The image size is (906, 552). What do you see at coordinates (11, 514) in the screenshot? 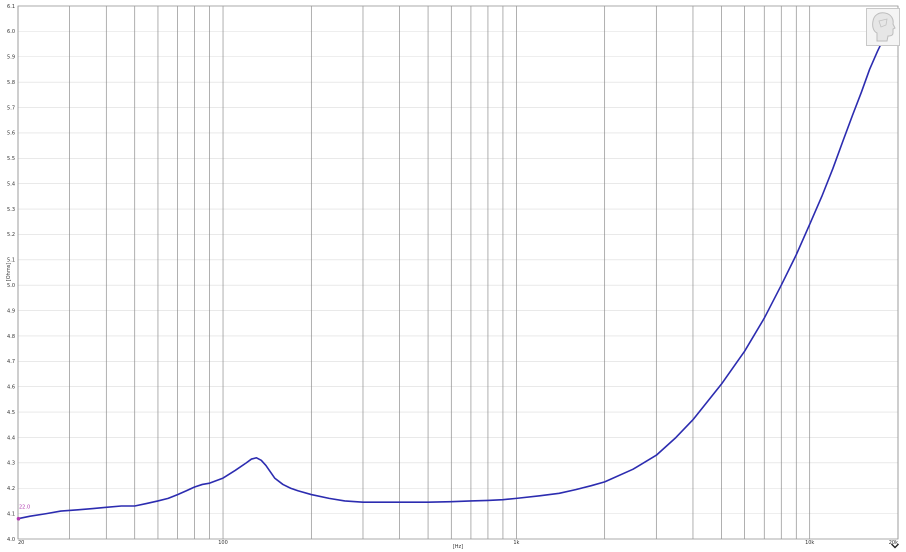
I see `y-tick-label: 4.1` at bounding box center [11, 514].